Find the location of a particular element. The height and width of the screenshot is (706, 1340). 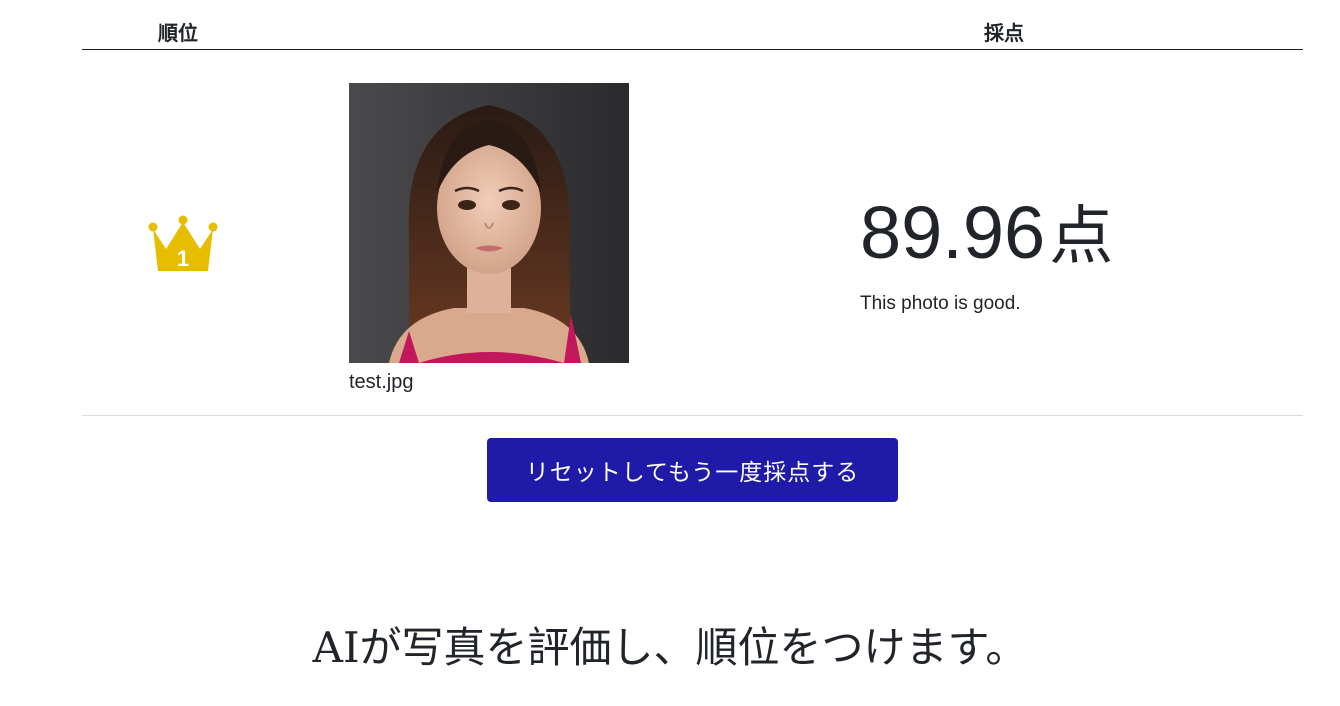

crown-icon: 1 is located at coordinates (183, 243).